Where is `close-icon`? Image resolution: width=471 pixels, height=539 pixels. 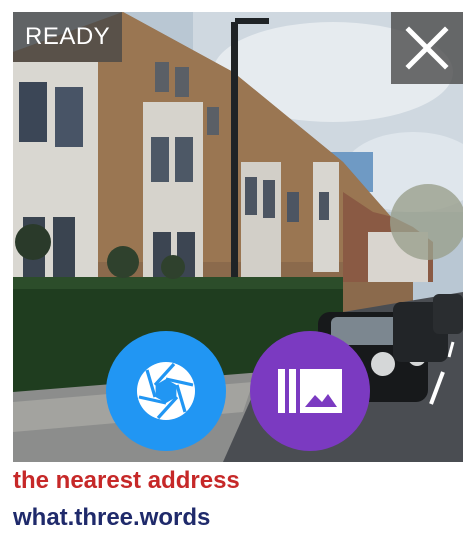 close-icon is located at coordinates (427, 48).